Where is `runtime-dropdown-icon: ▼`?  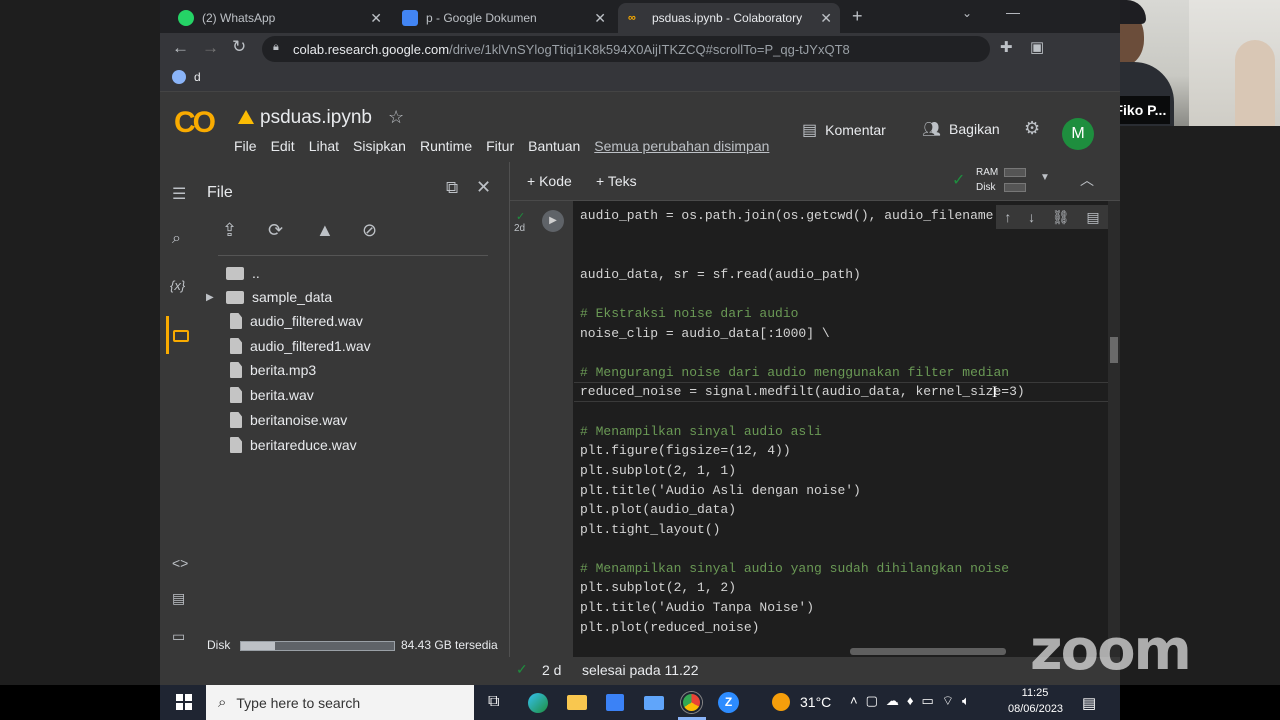
runtime-dropdown-icon: ▼ is located at coordinates (1045, 177).